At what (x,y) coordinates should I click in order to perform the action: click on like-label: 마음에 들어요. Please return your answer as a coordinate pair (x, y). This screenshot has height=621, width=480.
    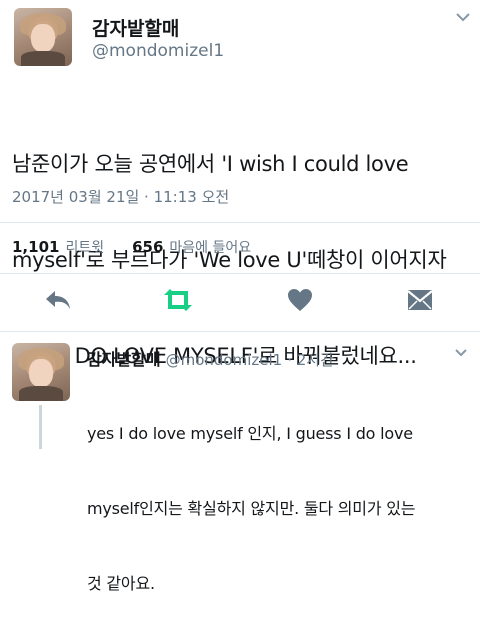
    Looking at the image, I should click on (210, 247).